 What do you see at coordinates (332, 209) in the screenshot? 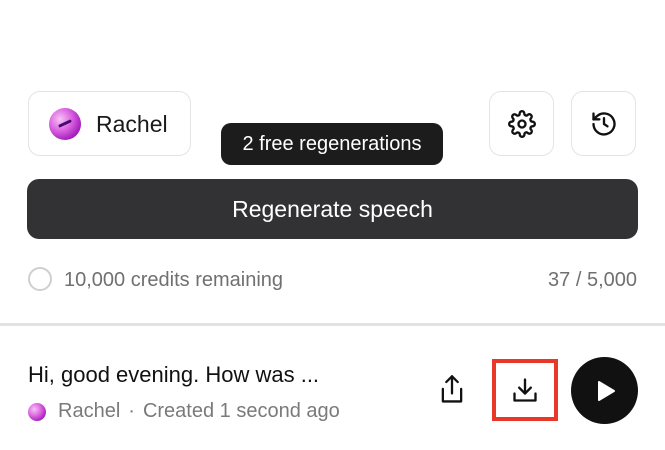
I see `regenerate-speech-button: Regenerate speech` at bounding box center [332, 209].